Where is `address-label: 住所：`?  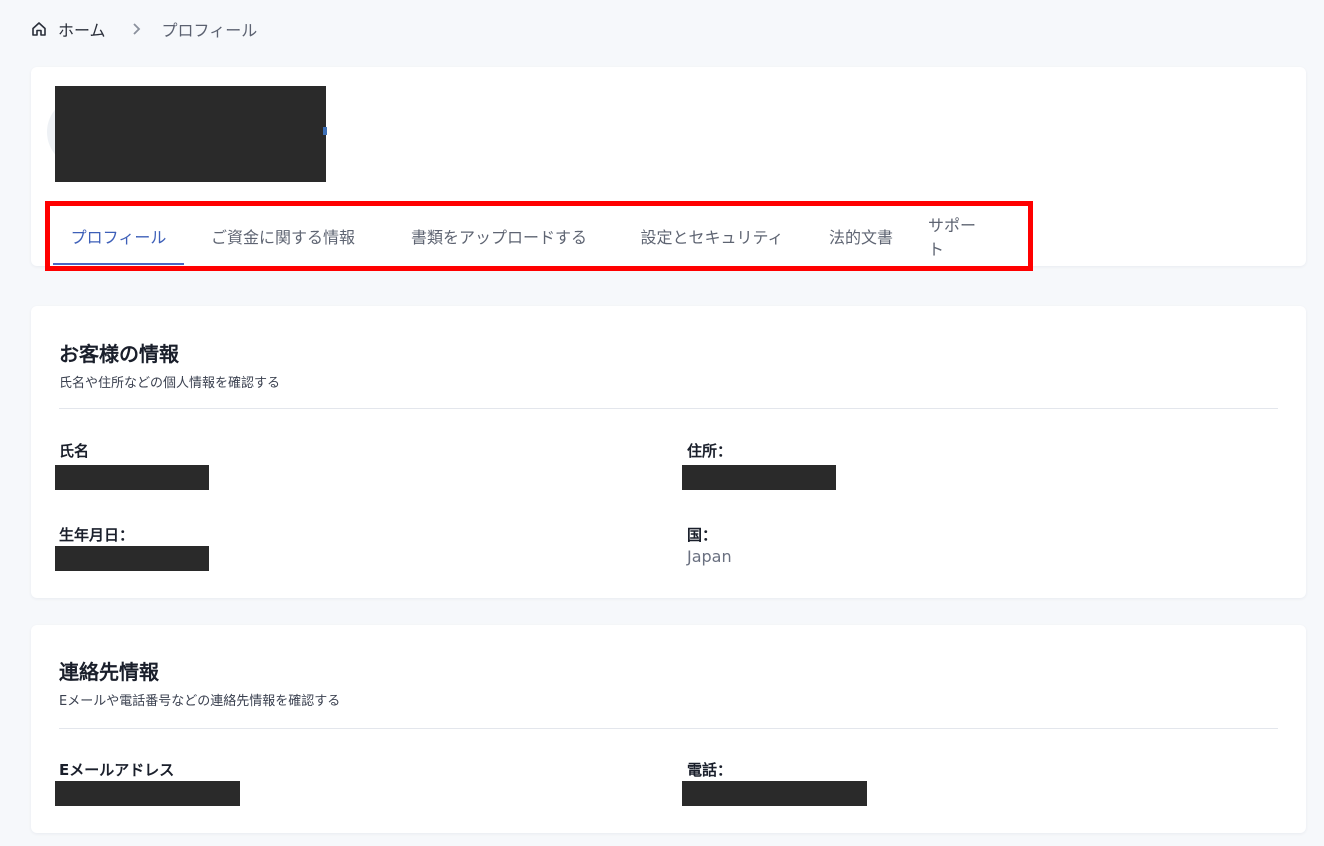
address-label: 住所： is located at coordinates (710, 451).